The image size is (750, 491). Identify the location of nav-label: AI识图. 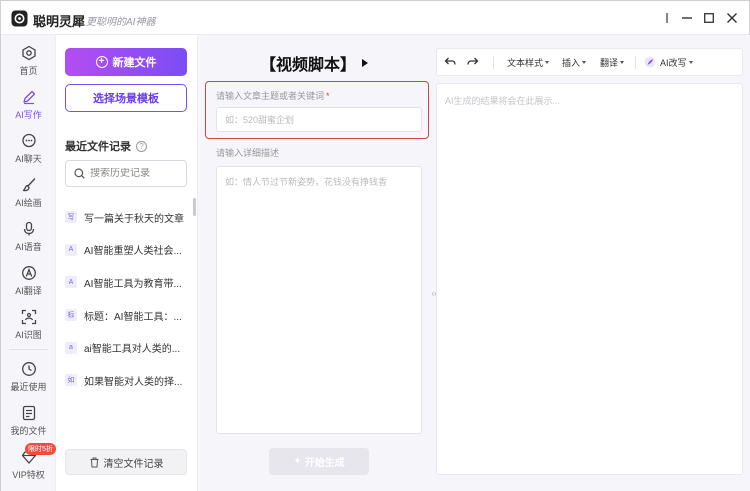
(28, 335).